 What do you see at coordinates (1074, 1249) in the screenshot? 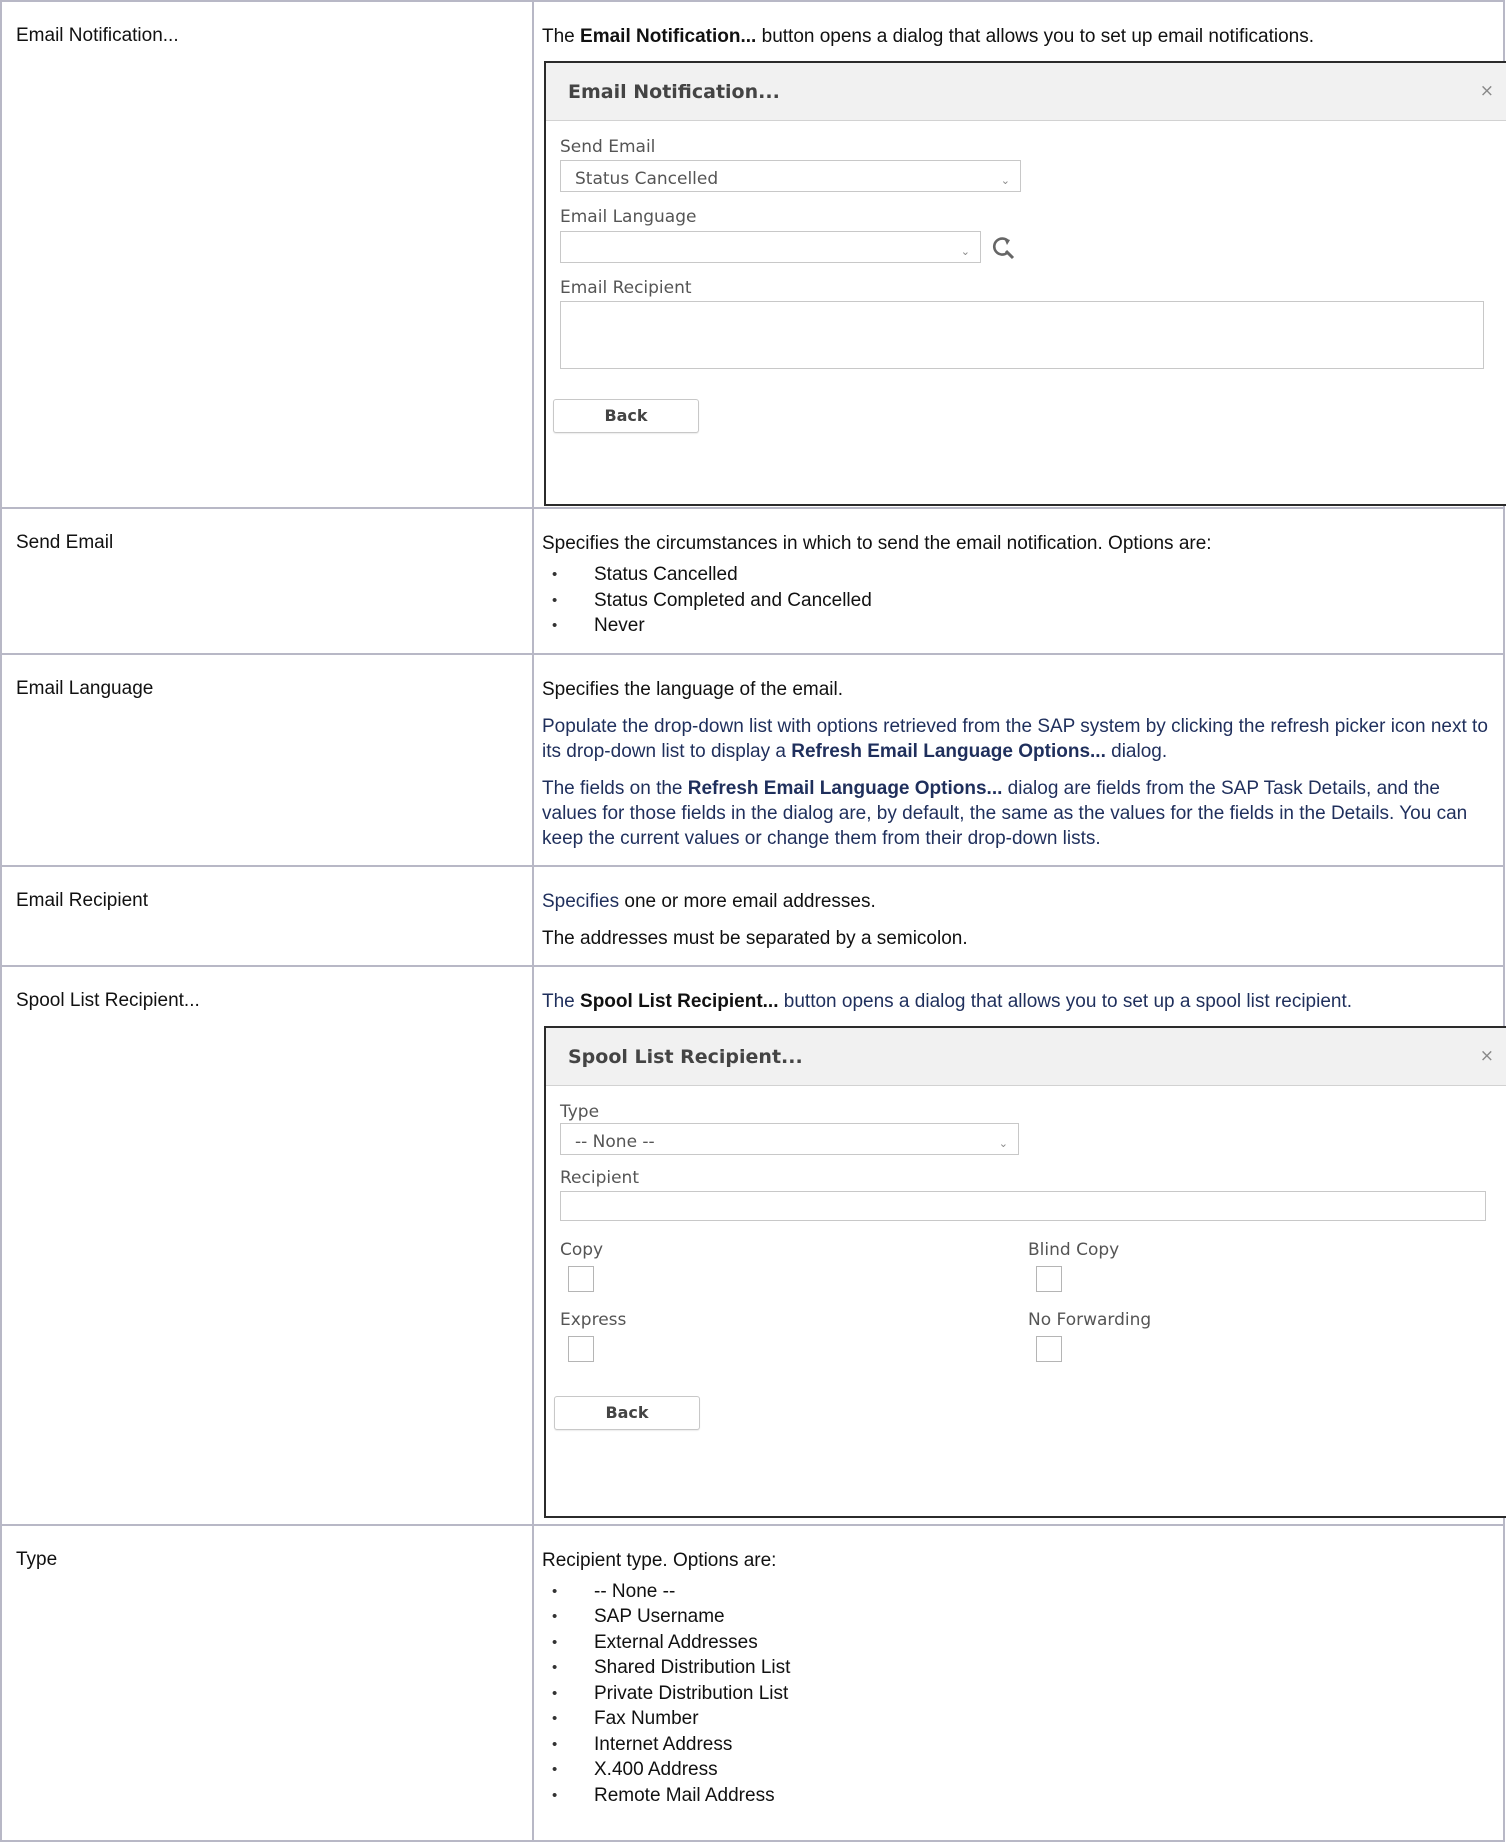
I see `blind-copy-label: Blind Copy` at bounding box center [1074, 1249].